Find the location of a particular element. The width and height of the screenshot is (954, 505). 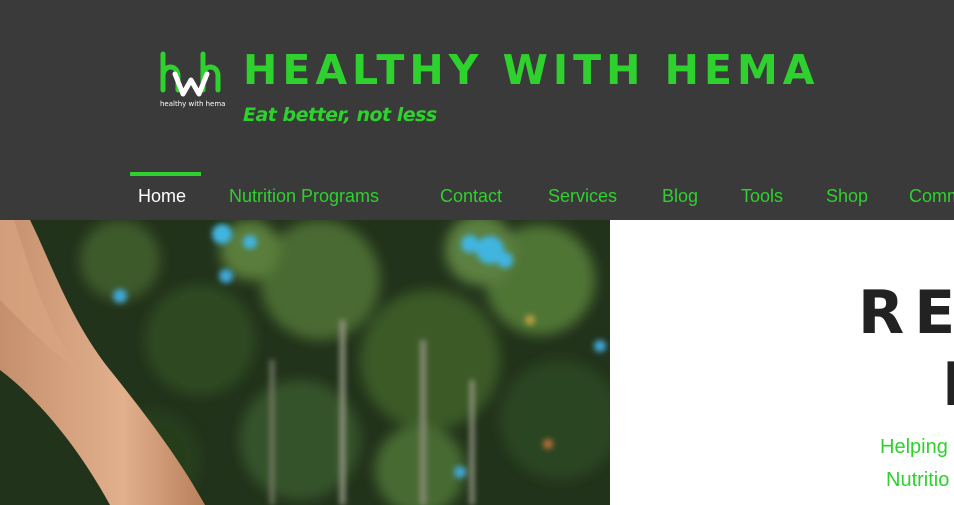

hero-subtitle-line1: Helping is located at coordinates (914, 447).